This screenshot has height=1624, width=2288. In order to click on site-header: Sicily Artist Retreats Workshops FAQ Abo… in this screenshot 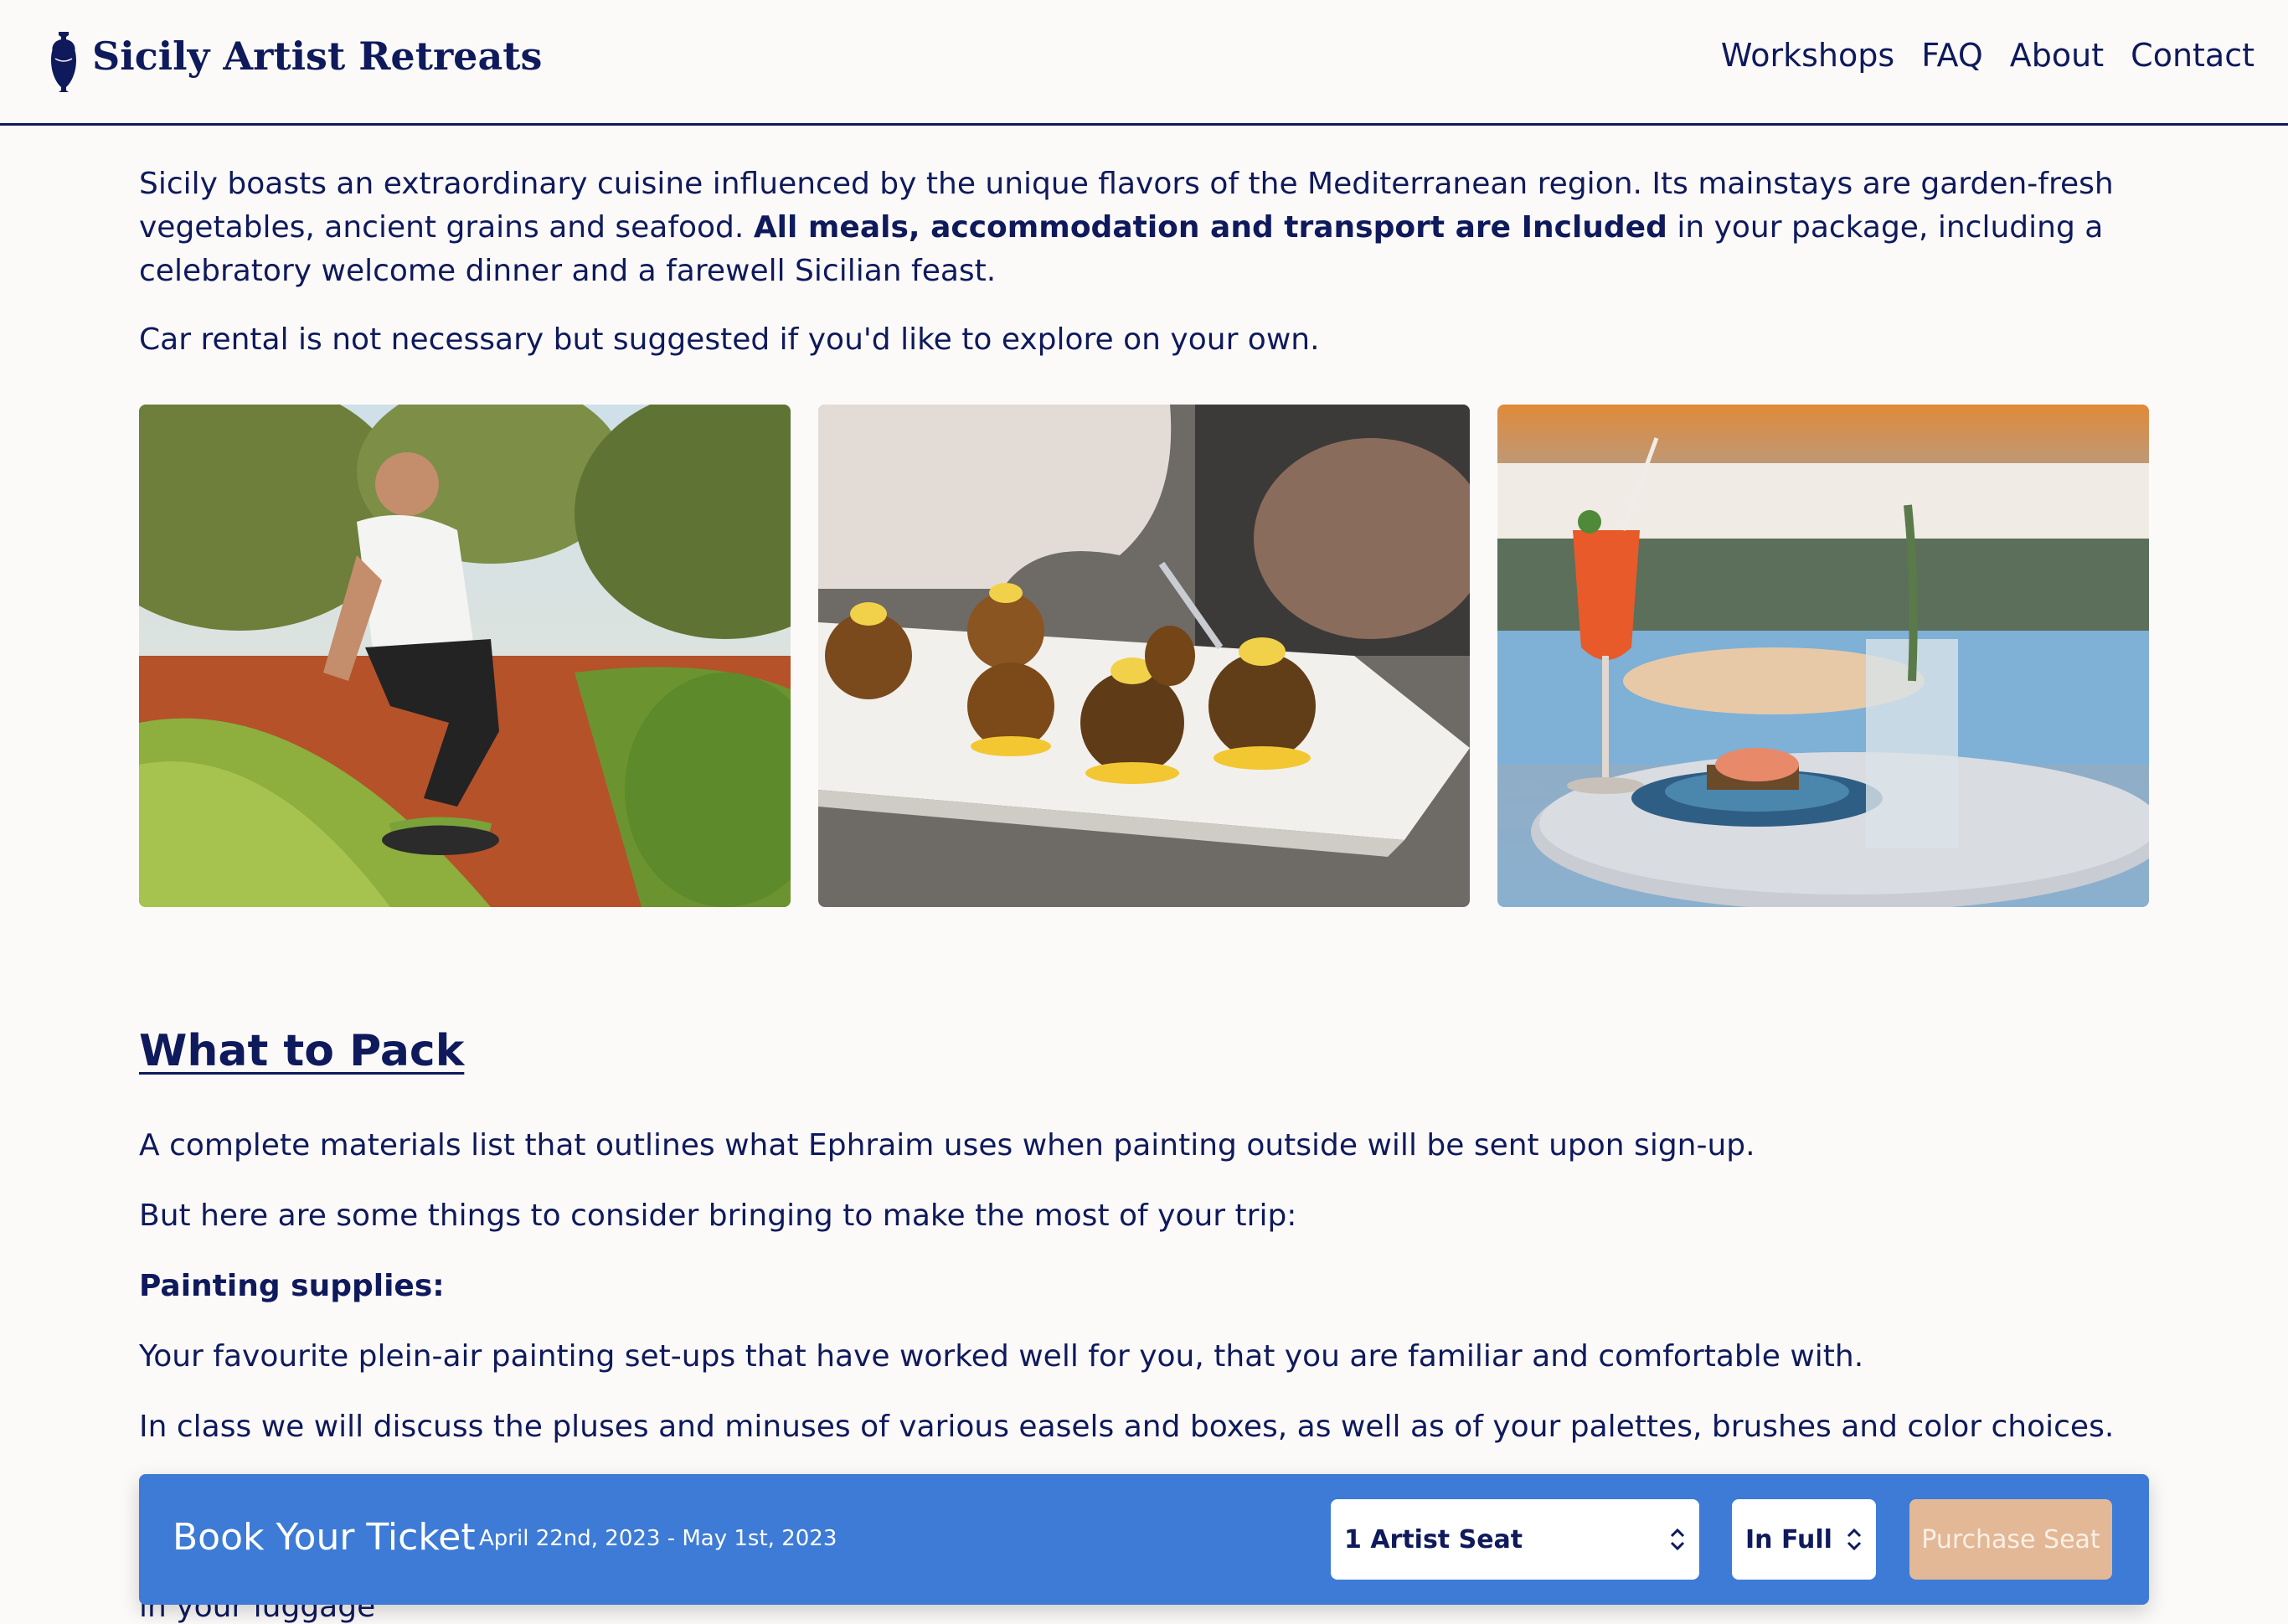, I will do `click(1144, 63)`.